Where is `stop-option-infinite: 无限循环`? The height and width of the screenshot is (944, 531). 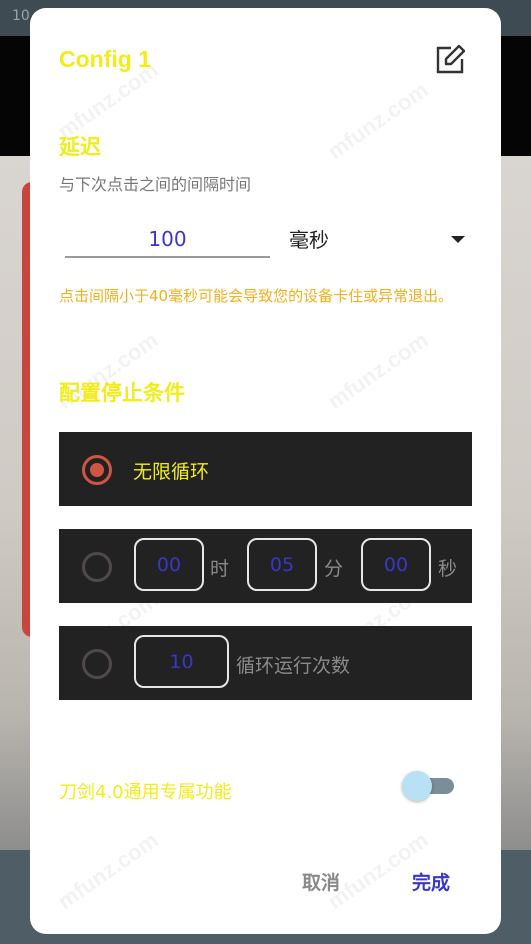 stop-option-infinite: 无限循环 is located at coordinates (265, 469).